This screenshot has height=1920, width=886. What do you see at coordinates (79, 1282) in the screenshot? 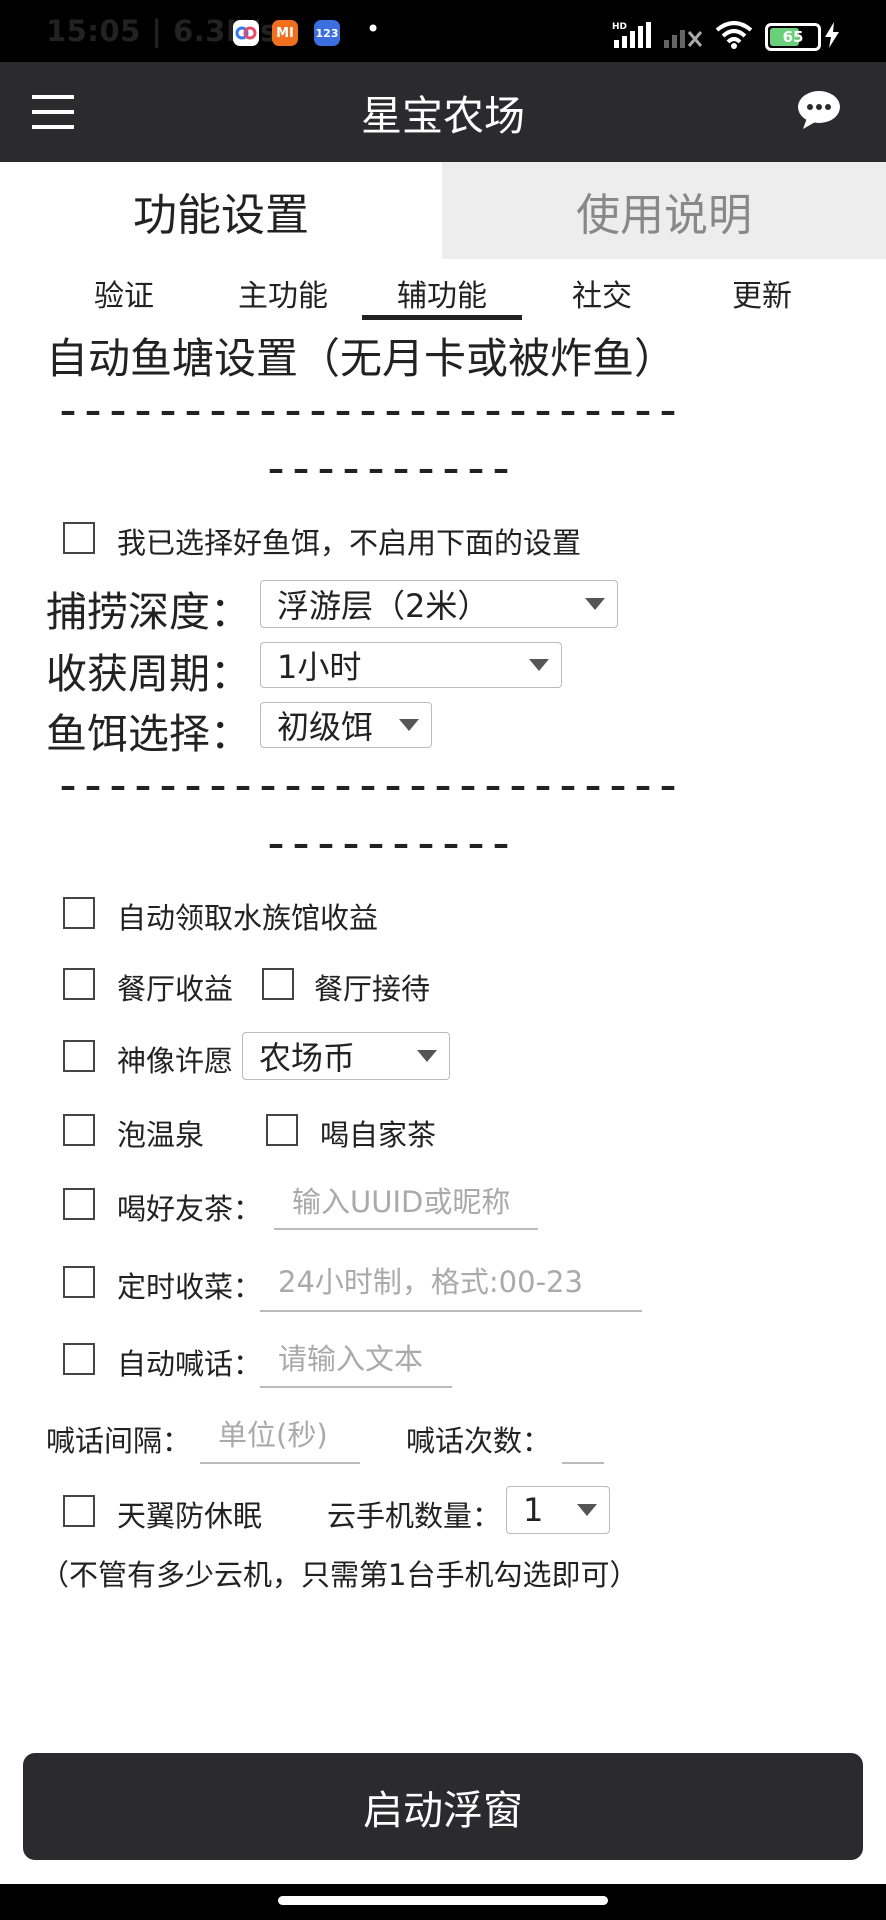
I see `timed-harvest-checkbox` at bounding box center [79, 1282].